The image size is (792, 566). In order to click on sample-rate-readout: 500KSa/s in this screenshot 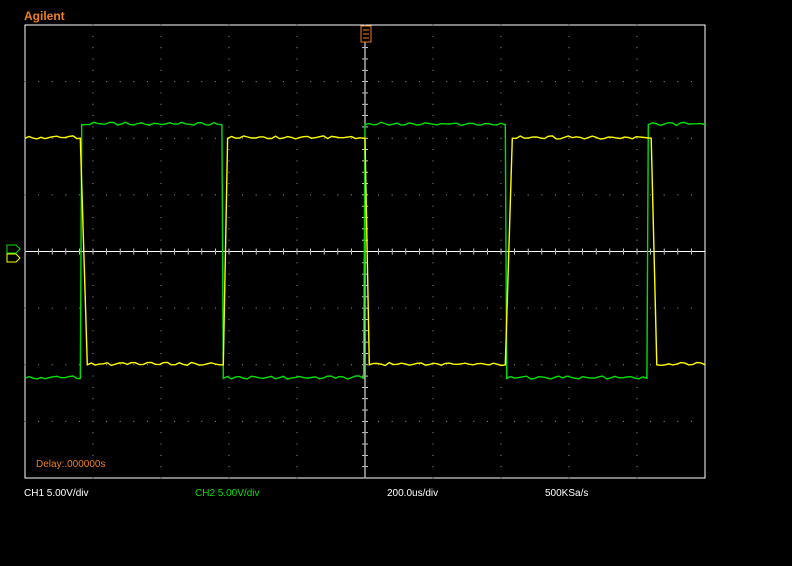, I will do `click(567, 493)`.